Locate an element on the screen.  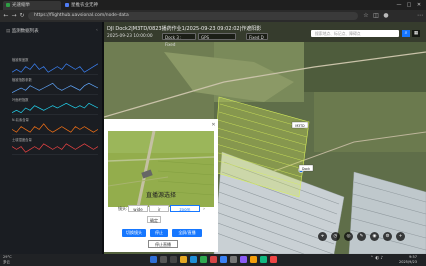
minimize-button: — is located at coordinates (399, 5).